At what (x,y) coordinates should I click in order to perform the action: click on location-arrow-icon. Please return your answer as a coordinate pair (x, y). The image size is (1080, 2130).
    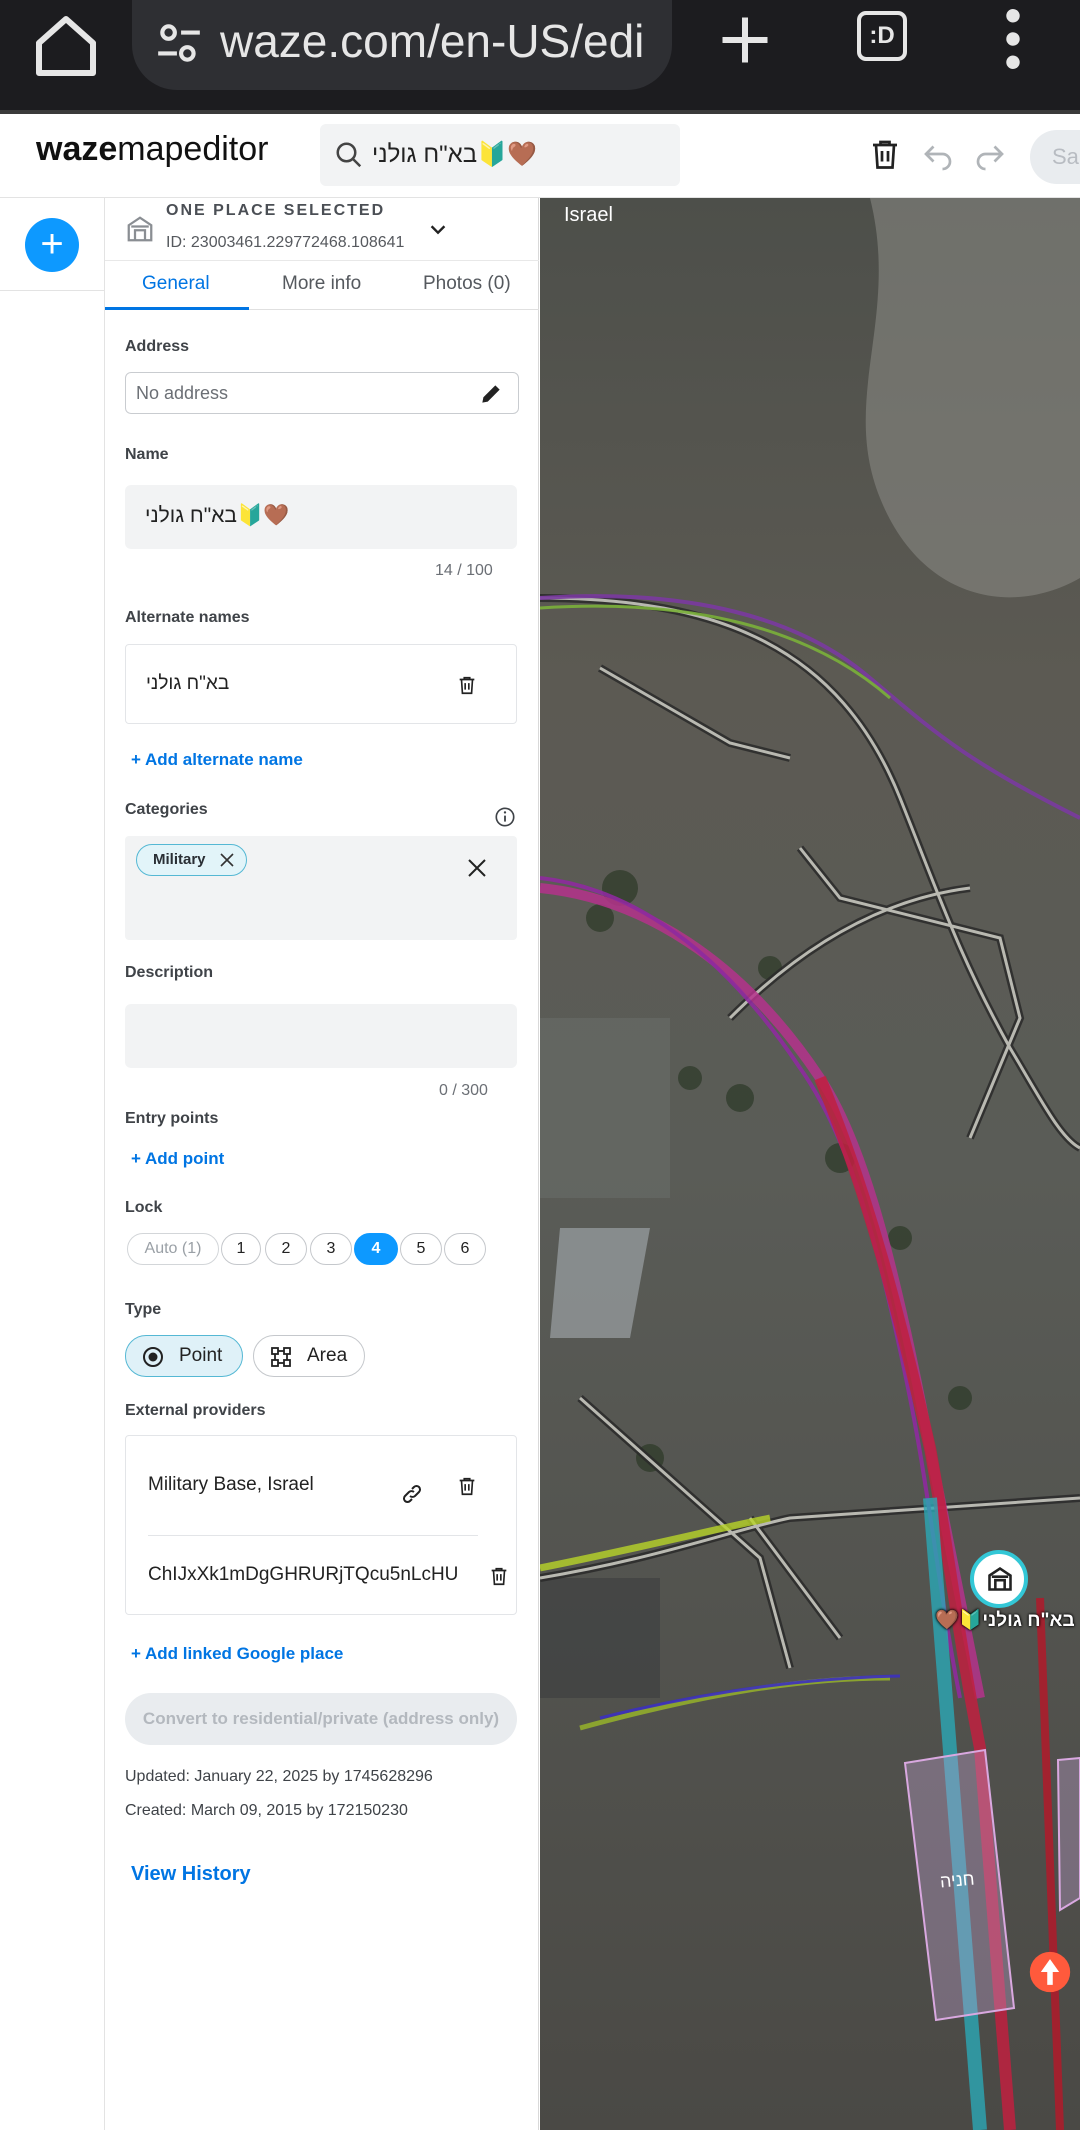
    Looking at the image, I should click on (1050, 1972).